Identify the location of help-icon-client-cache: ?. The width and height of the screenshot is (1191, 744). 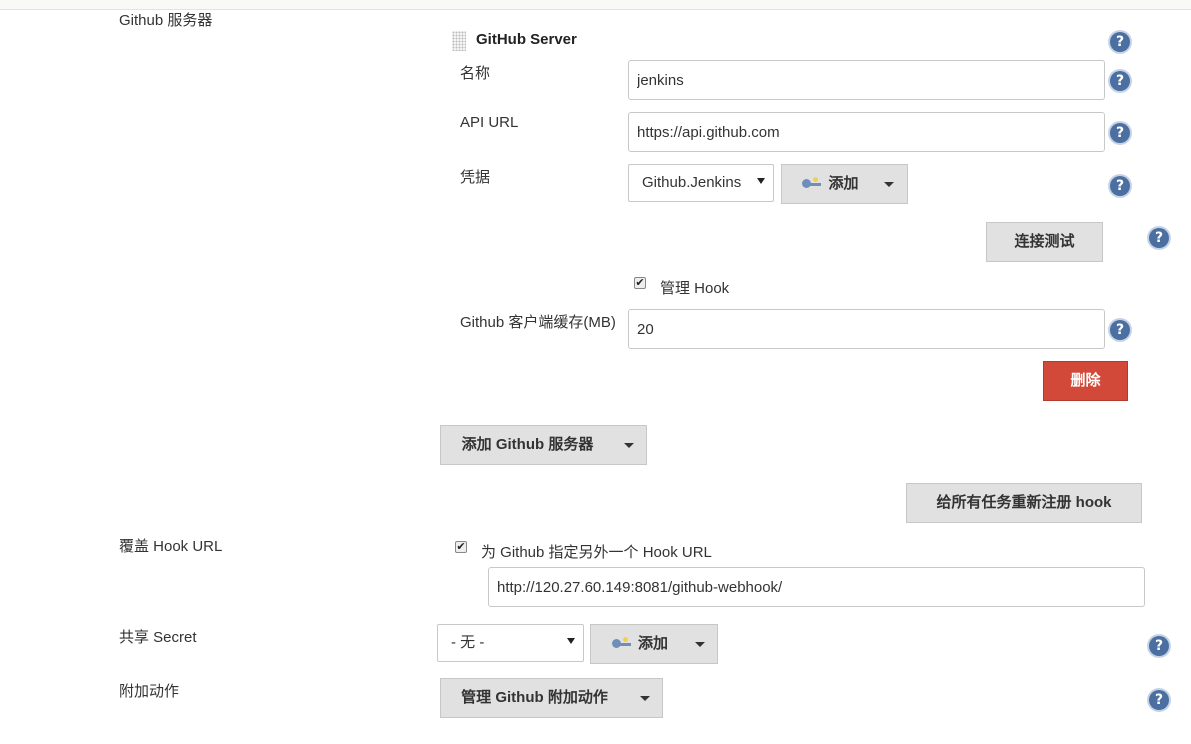
(1120, 330).